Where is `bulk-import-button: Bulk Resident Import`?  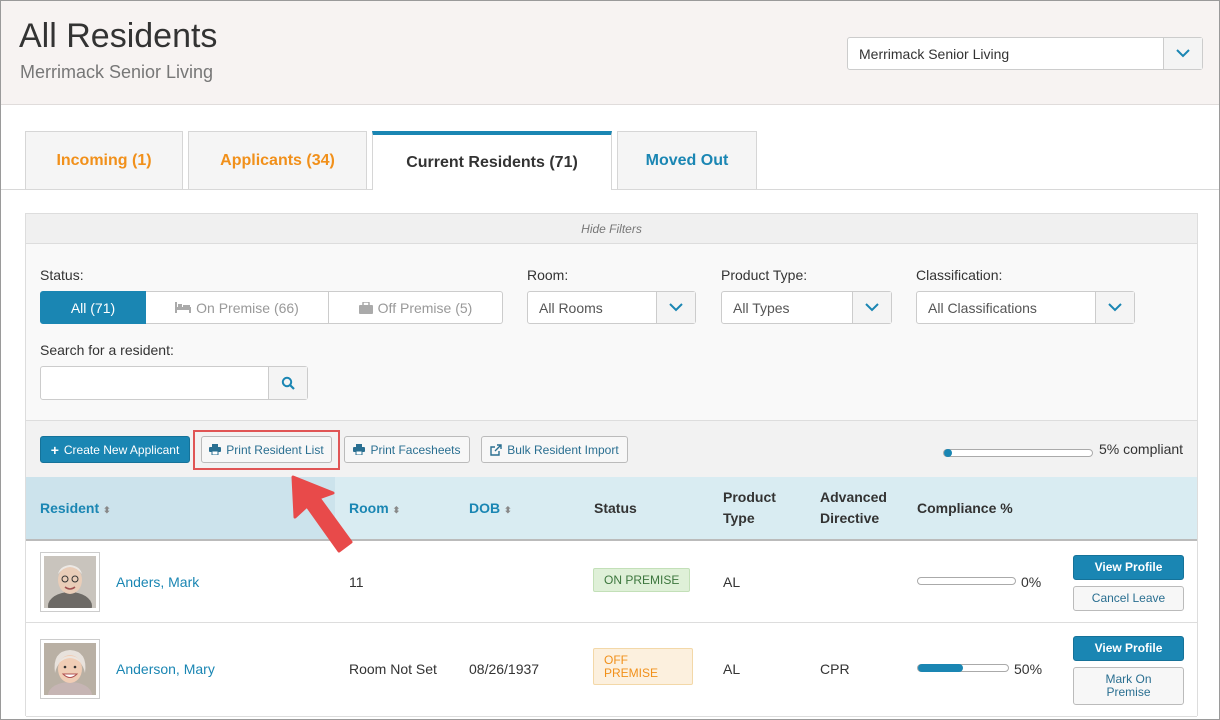
bulk-import-button: Bulk Resident Import is located at coordinates (554, 449).